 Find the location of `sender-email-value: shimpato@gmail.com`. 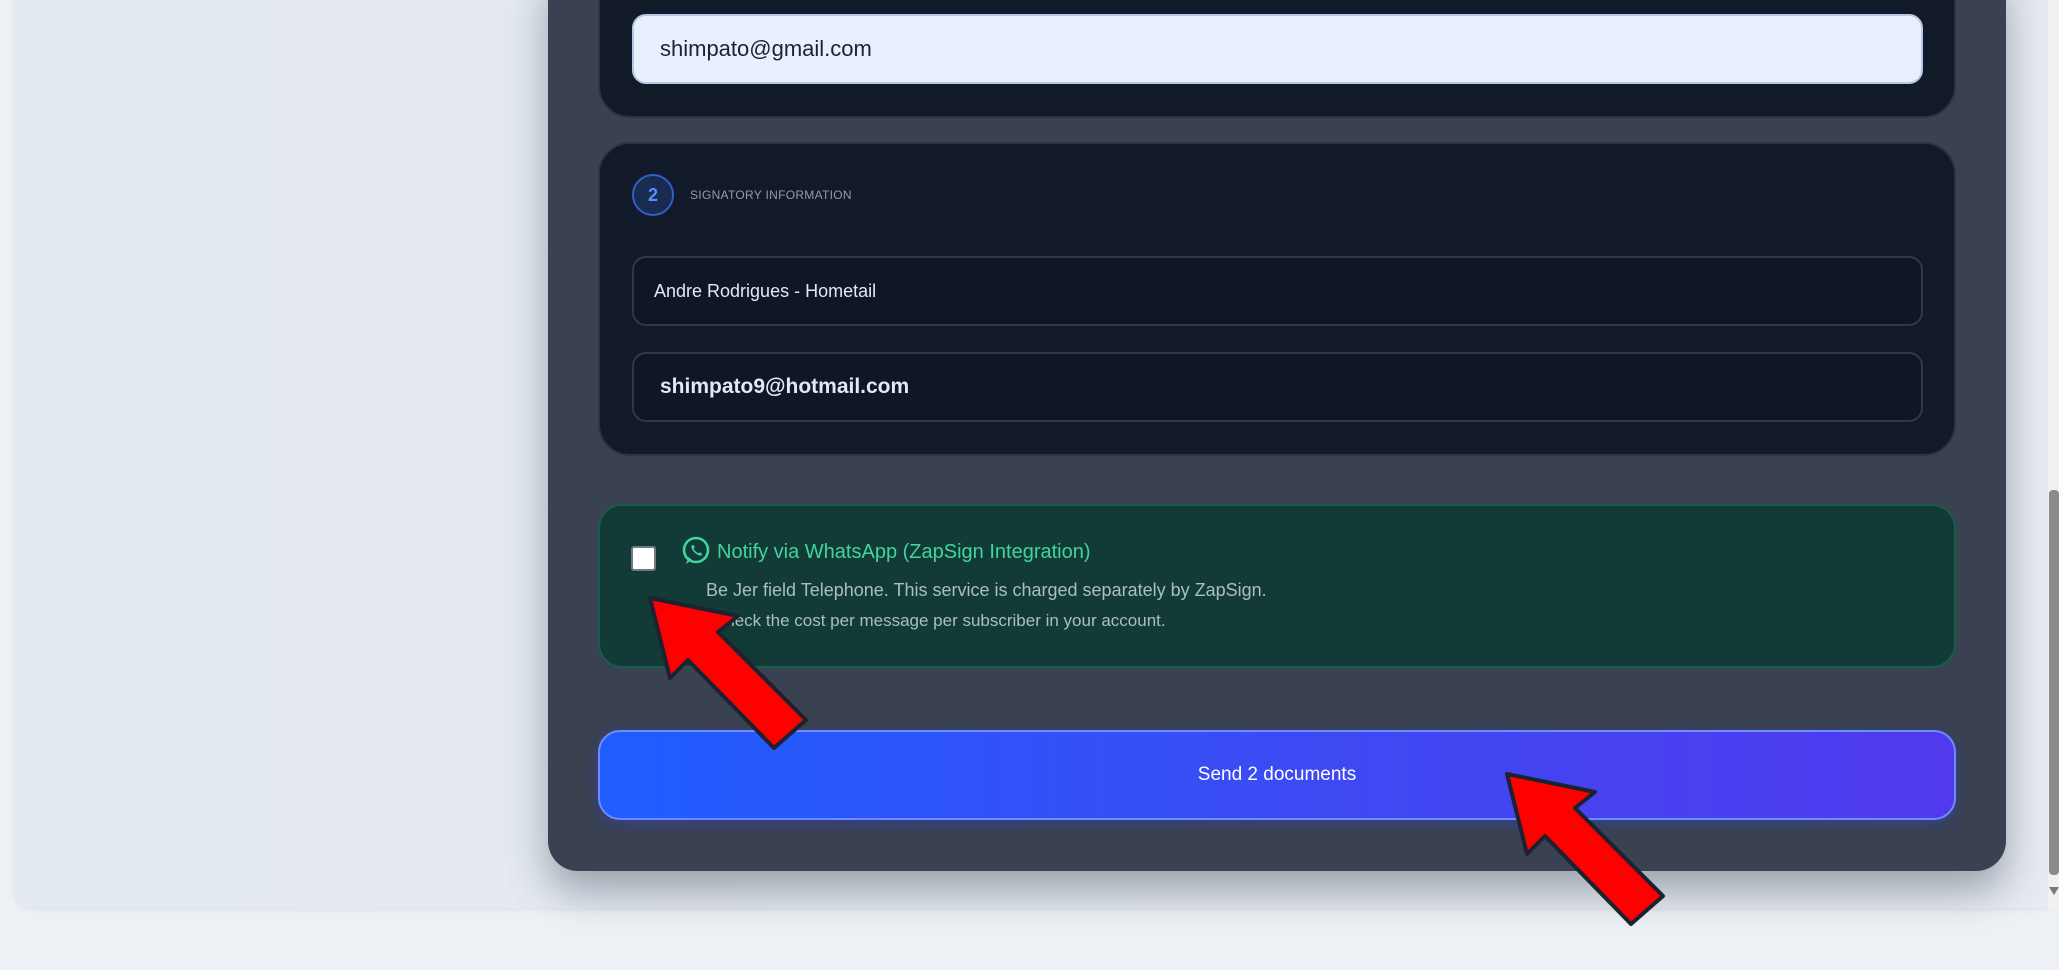

sender-email-value: shimpato@gmail.com is located at coordinates (766, 48).